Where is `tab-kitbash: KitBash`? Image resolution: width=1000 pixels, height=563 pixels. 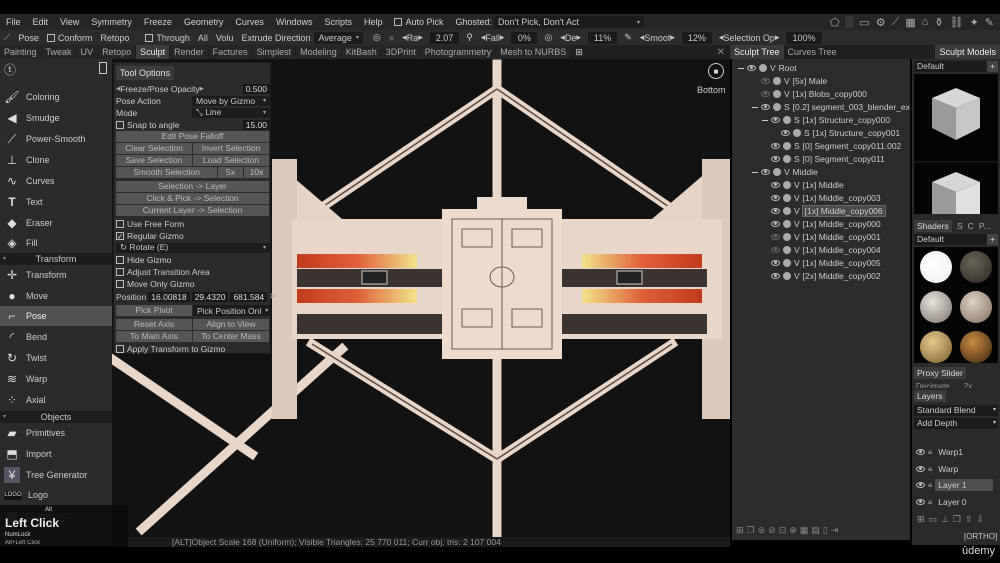 tab-kitbash: KitBash is located at coordinates (361, 52).